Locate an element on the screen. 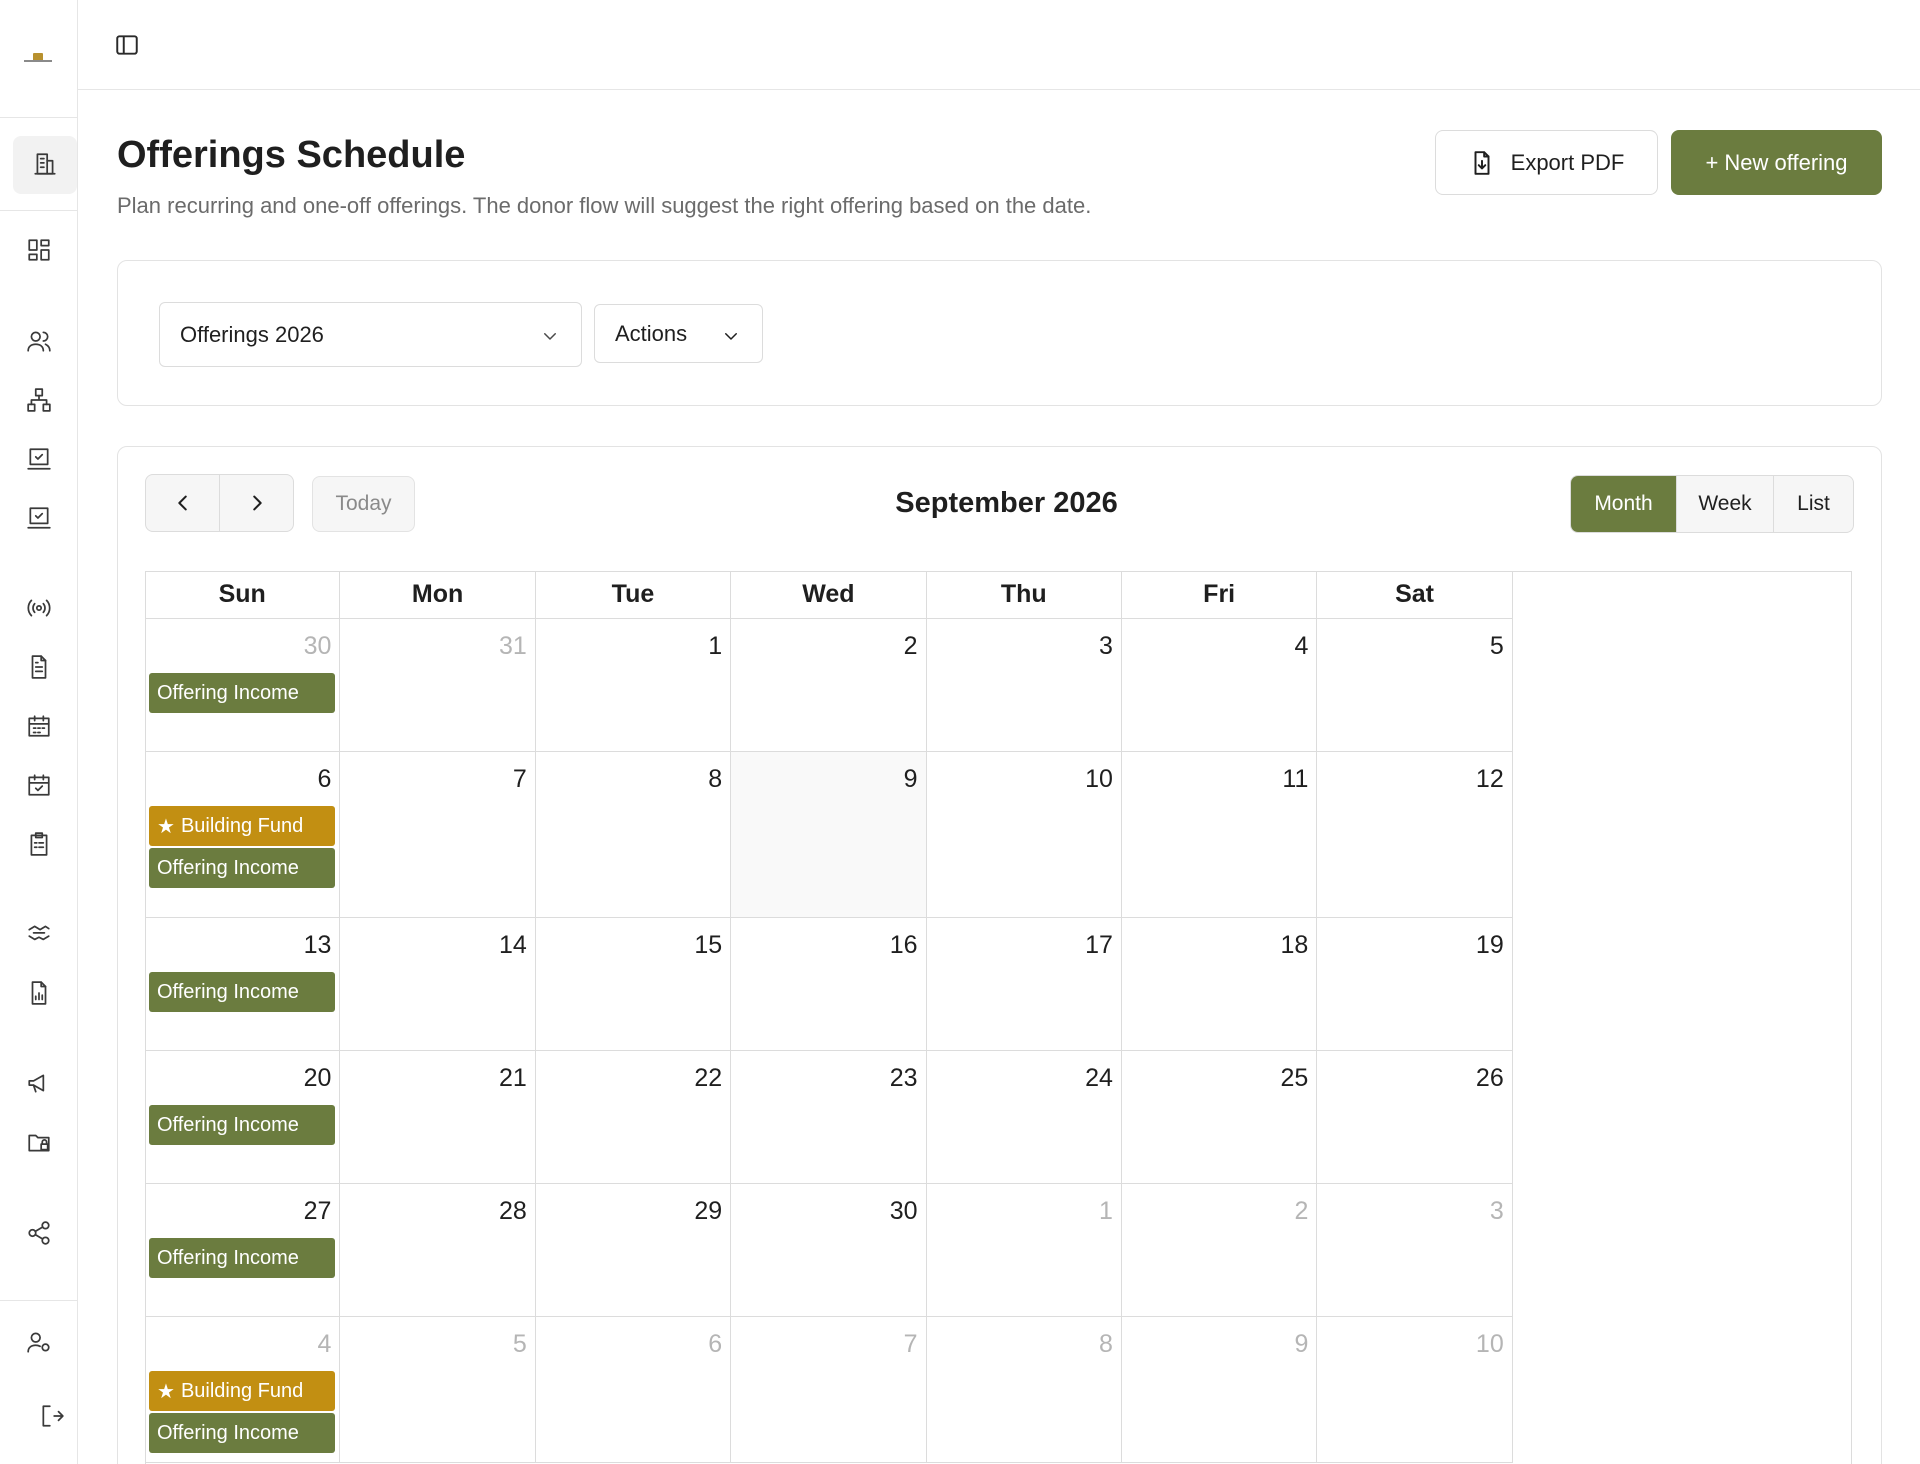 The width and height of the screenshot is (1920, 1464). day-number: 5 is located at coordinates (1496, 646).